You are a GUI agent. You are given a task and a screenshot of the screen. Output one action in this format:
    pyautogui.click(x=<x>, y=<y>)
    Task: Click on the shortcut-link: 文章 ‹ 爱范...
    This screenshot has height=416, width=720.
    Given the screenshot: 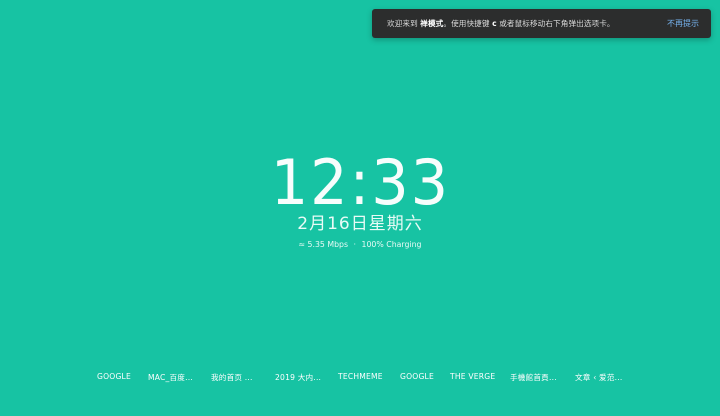 What is the action you would take?
    pyautogui.click(x=598, y=377)
    